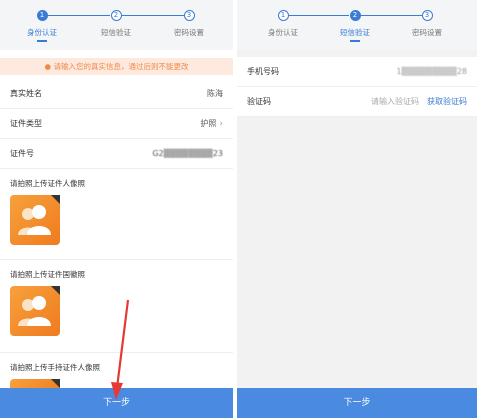 The height and width of the screenshot is (418, 477). What do you see at coordinates (263, 71) in the screenshot?
I see `phone-number-label: 手机号码` at bounding box center [263, 71].